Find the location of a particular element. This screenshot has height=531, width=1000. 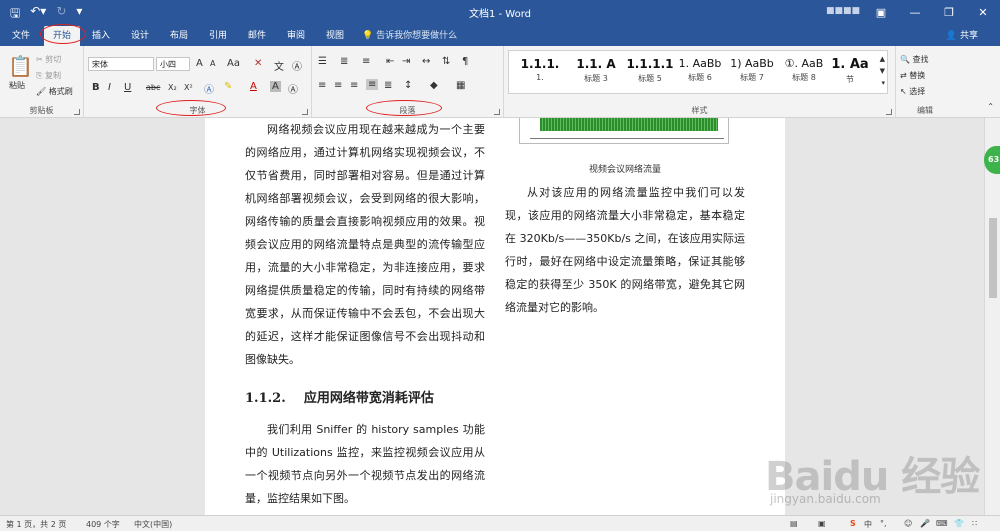

font-launcher-icon is located at coordinates (305, 112).